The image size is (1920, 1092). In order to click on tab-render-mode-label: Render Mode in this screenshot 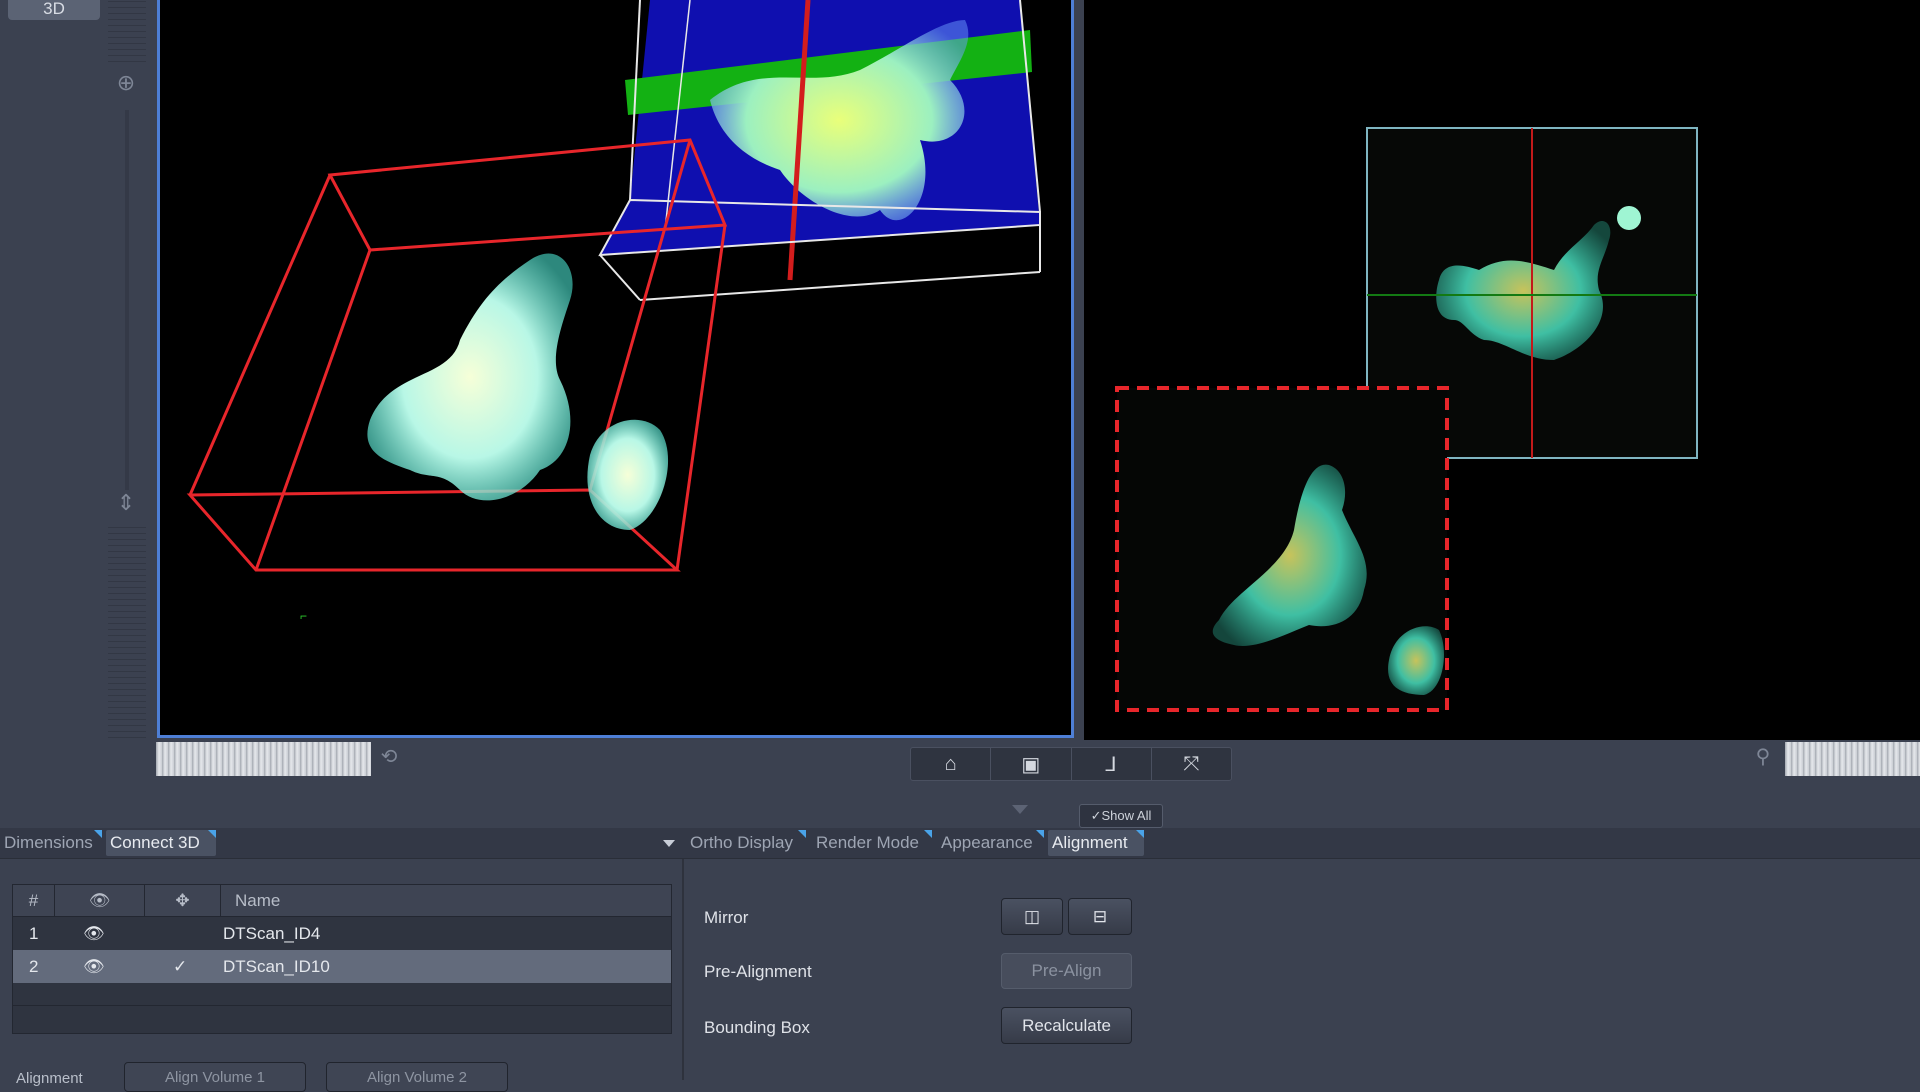, I will do `click(868, 842)`.